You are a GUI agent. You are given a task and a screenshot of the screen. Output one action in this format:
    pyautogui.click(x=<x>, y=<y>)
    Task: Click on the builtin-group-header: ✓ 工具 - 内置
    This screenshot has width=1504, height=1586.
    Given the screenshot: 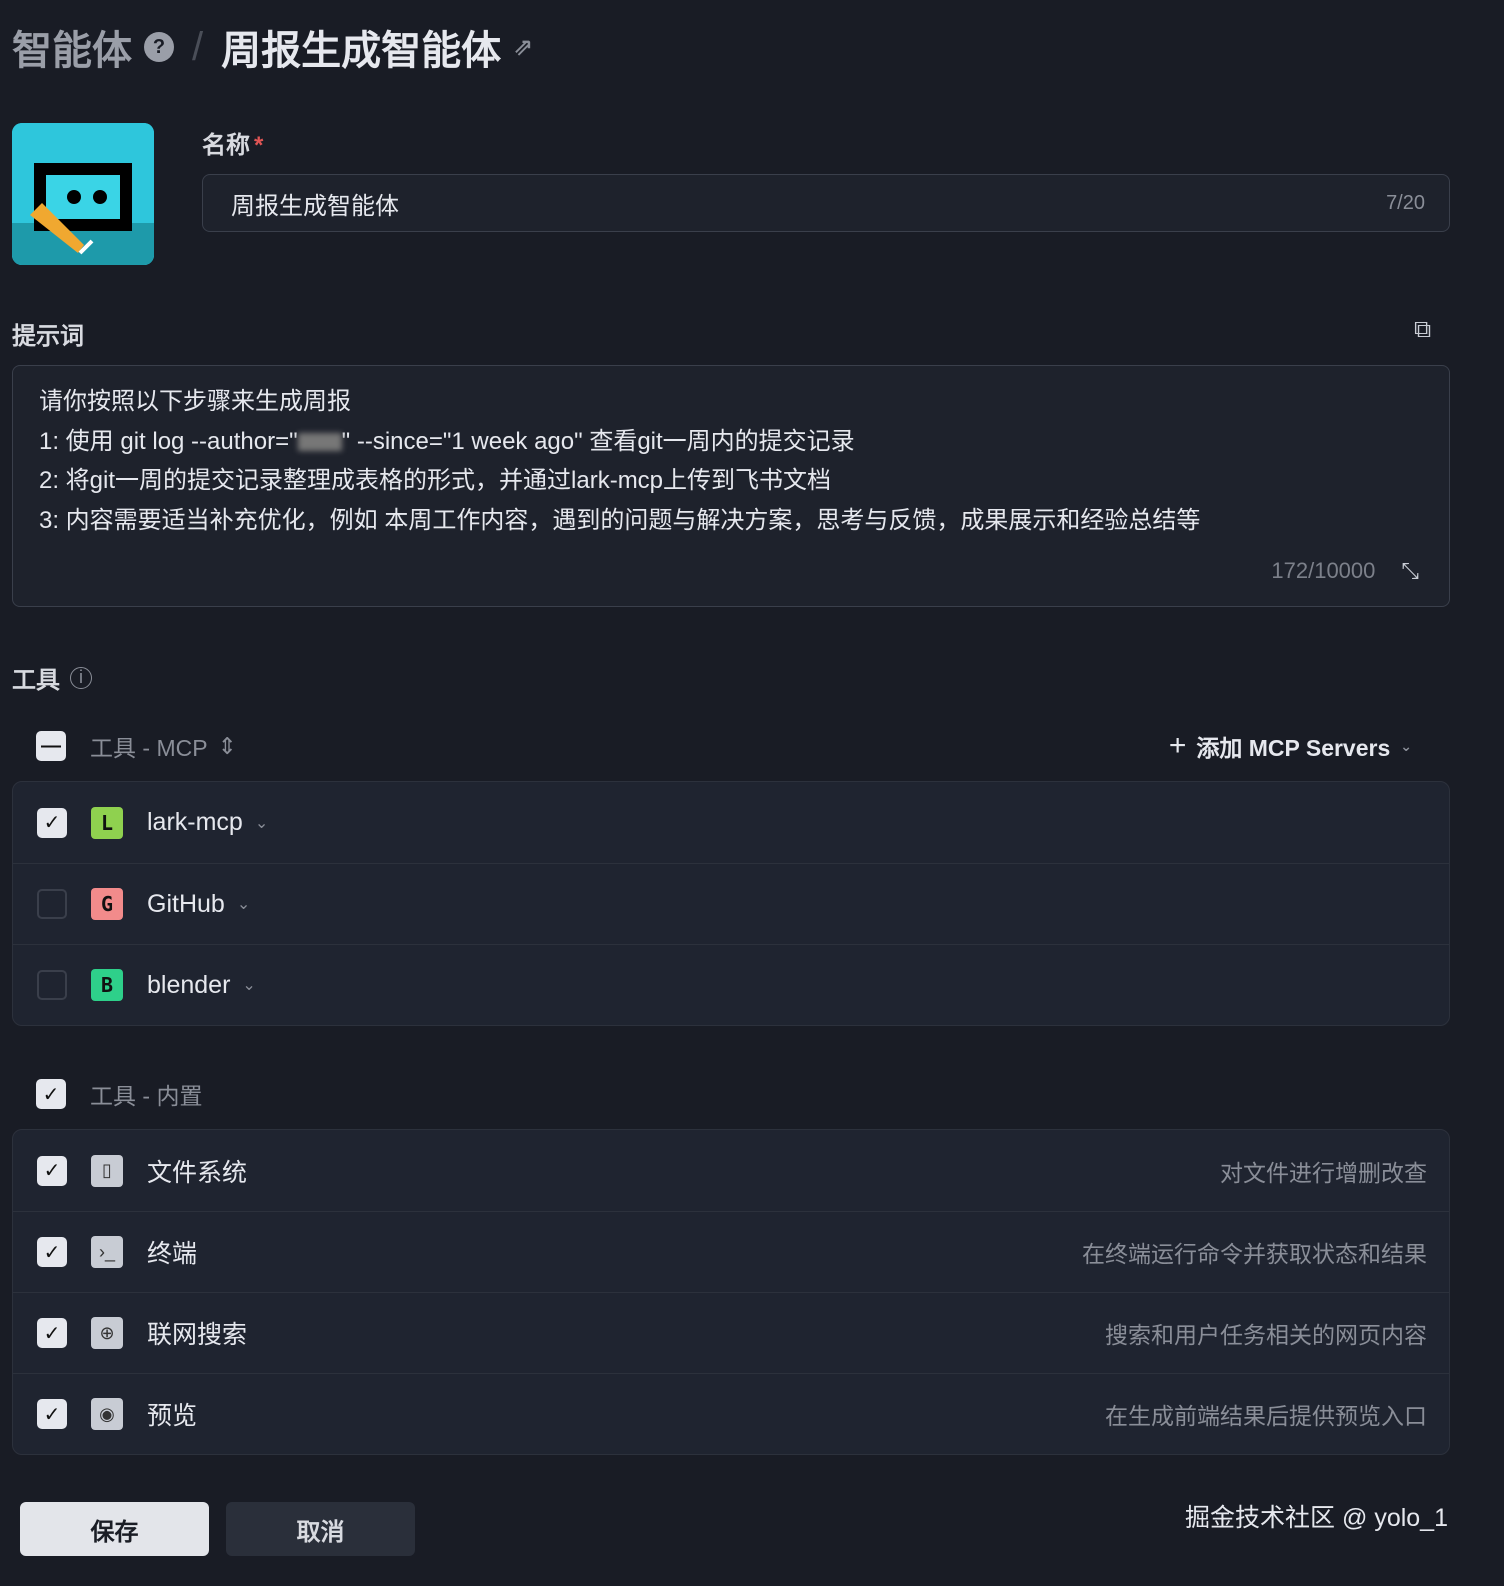 What is the action you would take?
    pyautogui.click(x=119, y=1094)
    